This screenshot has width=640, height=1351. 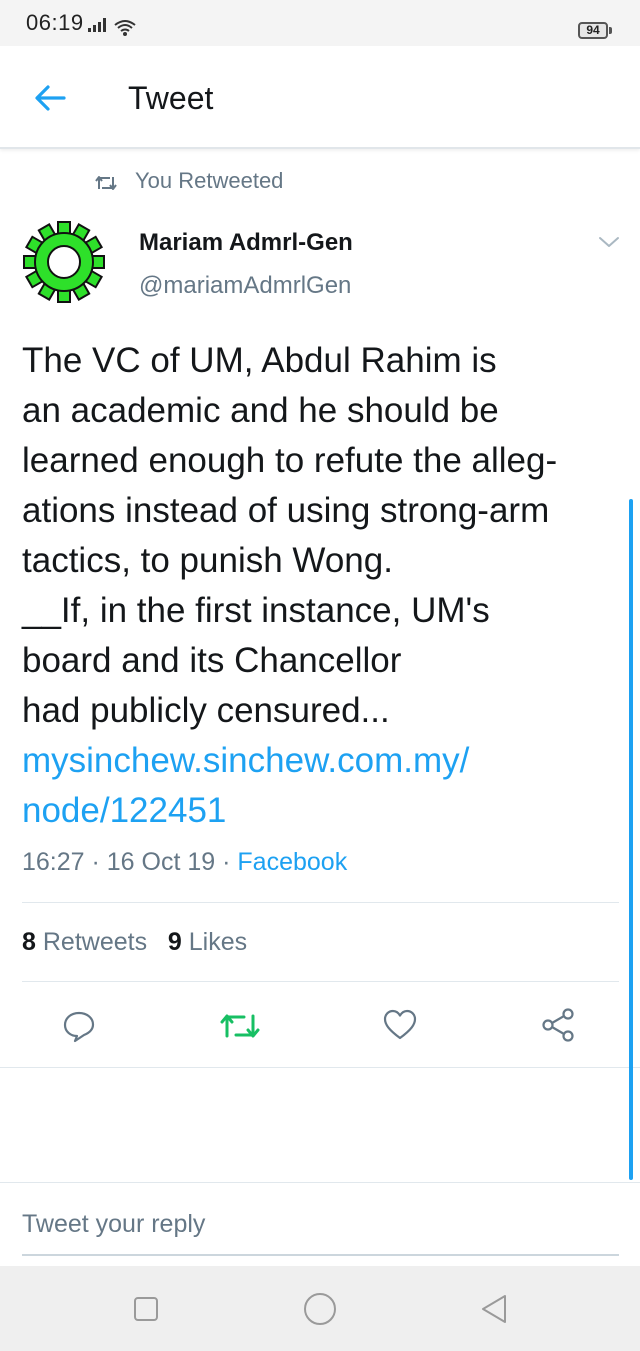 What do you see at coordinates (130, 862) in the screenshot?
I see `tweet-timestamp: 16:27 · 16 Oct 19 ·` at bounding box center [130, 862].